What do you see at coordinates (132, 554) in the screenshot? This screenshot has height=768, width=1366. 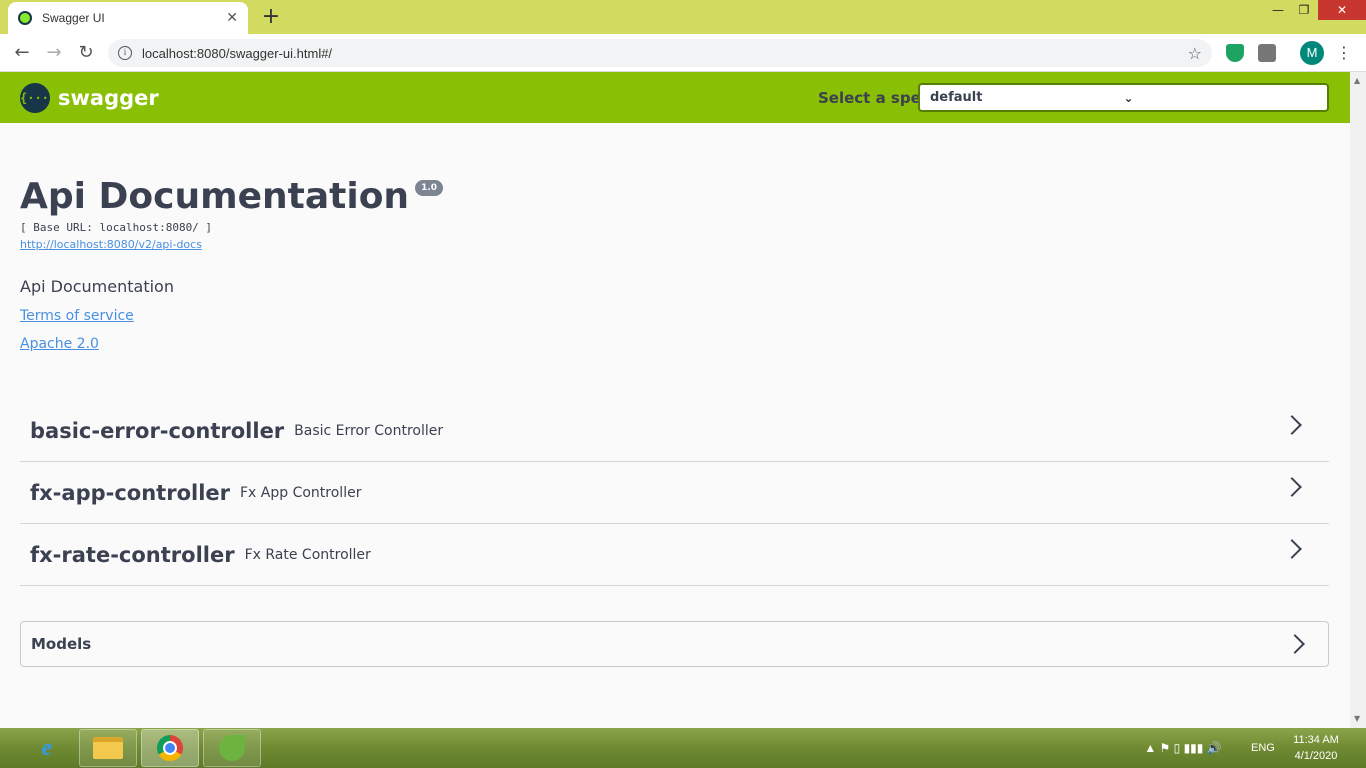 I see `tag-name: fx-rate-controller` at bounding box center [132, 554].